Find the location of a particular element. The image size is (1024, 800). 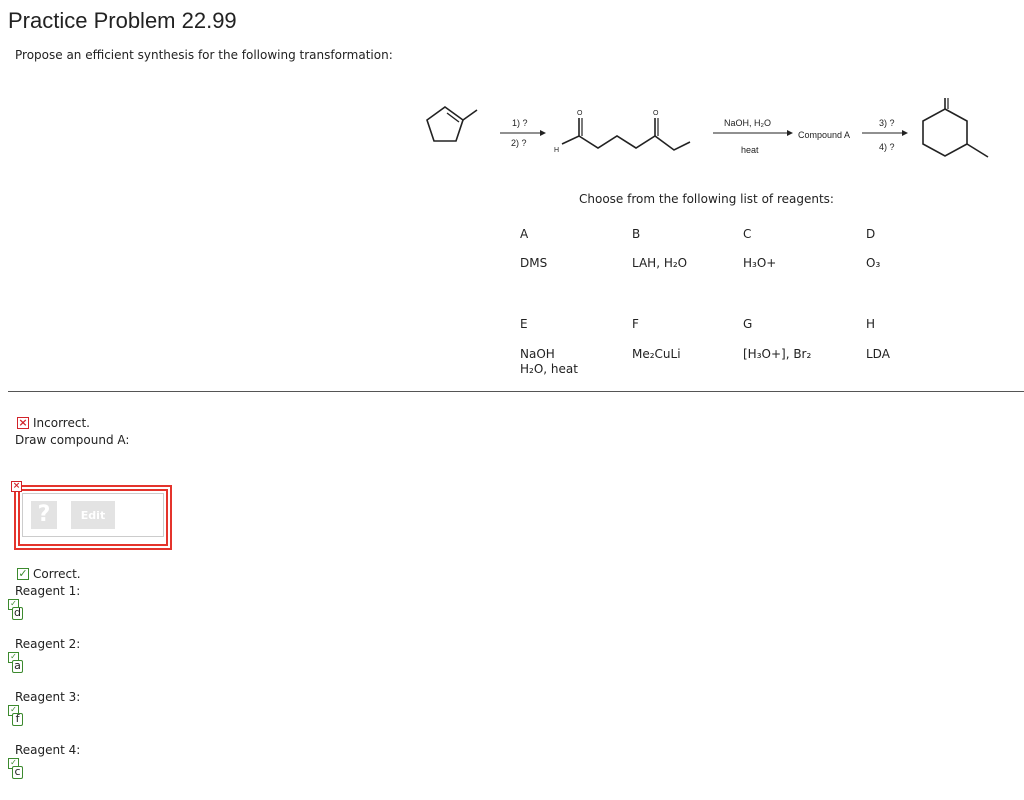

condition-top: NaOH, H₂O is located at coordinates (747, 123).